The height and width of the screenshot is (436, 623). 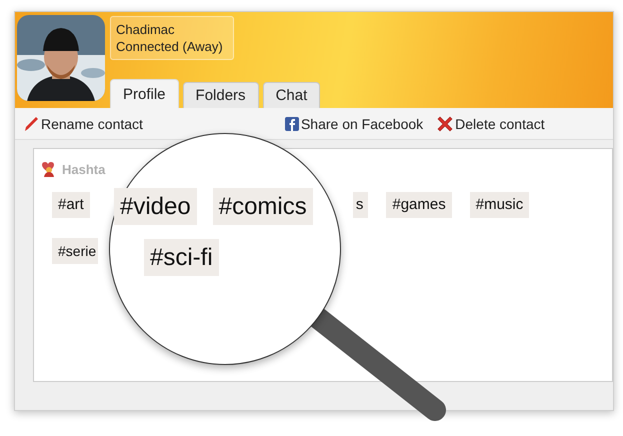 What do you see at coordinates (491, 124) in the screenshot?
I see `toolbar-button: Delete contact` at bounding box center [491, 124].